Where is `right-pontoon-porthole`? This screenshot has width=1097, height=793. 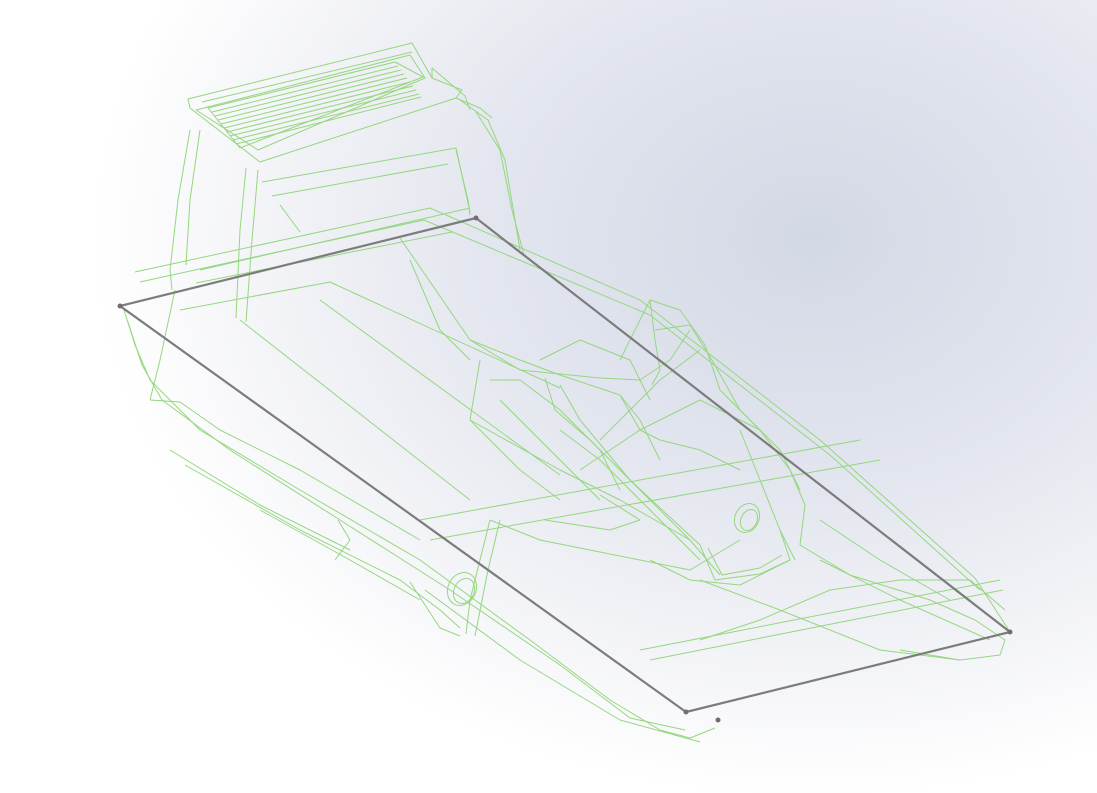 right-pontoon-porthole is located at coordinates (747, 518).